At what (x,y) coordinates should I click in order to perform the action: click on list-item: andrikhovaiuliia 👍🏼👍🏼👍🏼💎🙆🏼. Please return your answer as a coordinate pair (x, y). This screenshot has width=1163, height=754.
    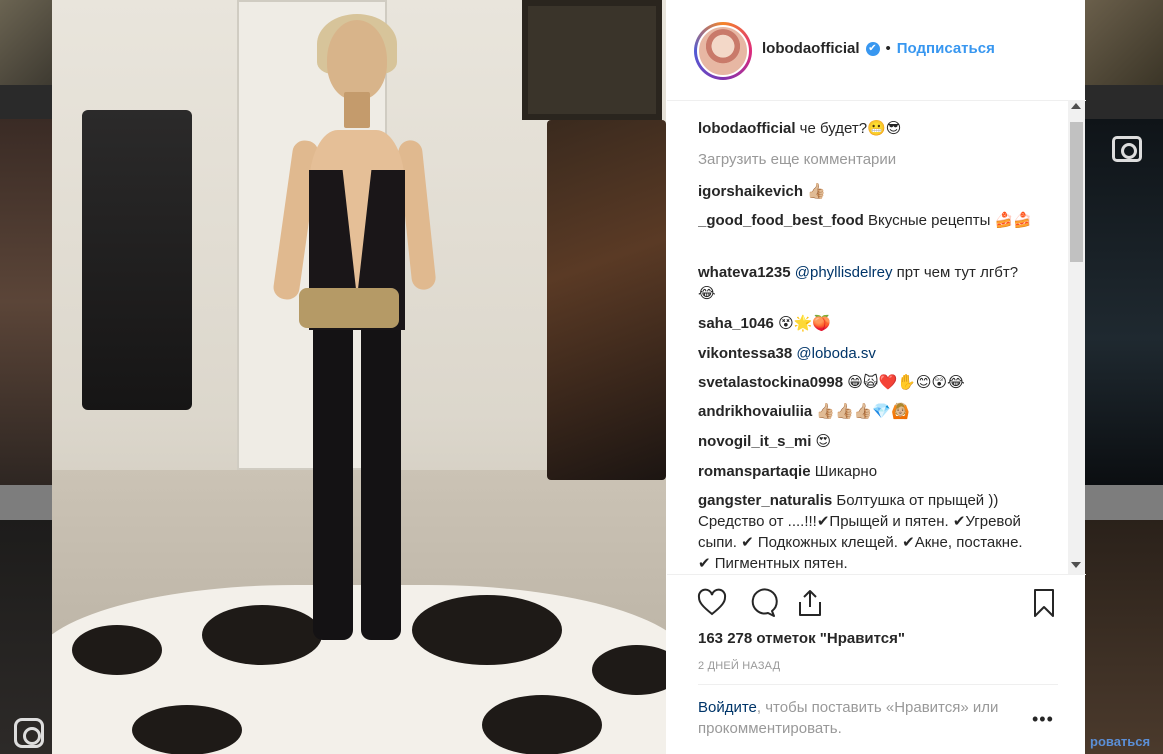
    Looking at the image, I should click on (874, 411).